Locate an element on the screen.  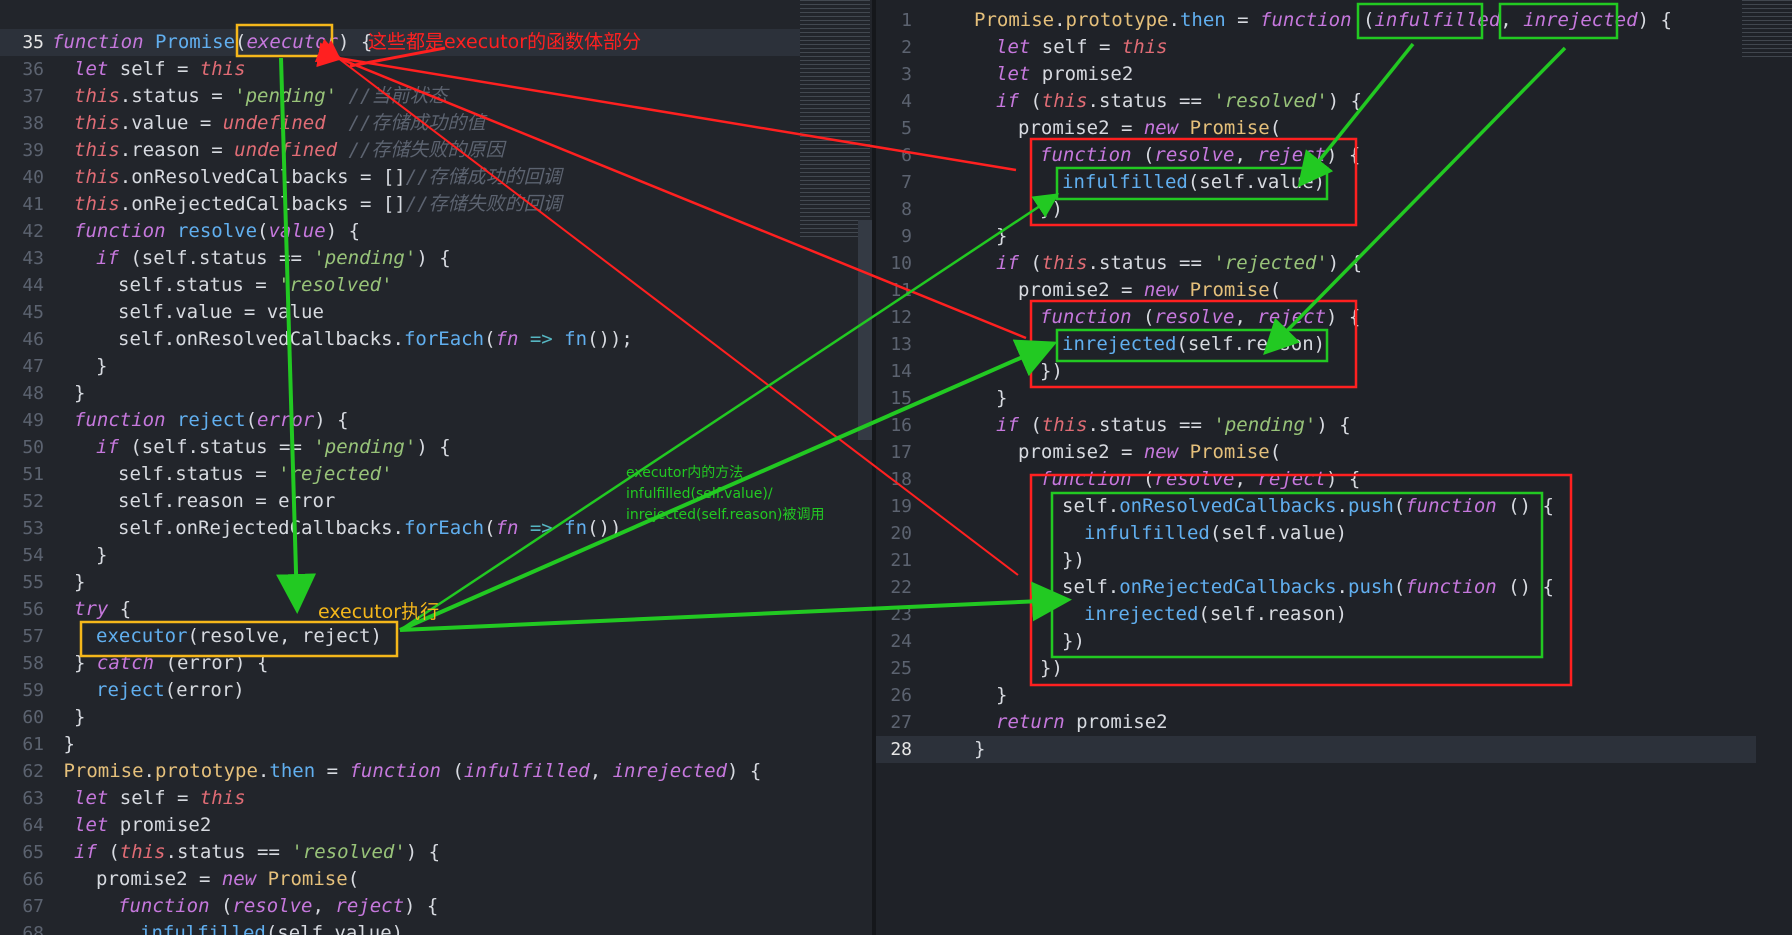
code-line: 13 inrejected(self.reason) is located at coordinates (1316, 344).